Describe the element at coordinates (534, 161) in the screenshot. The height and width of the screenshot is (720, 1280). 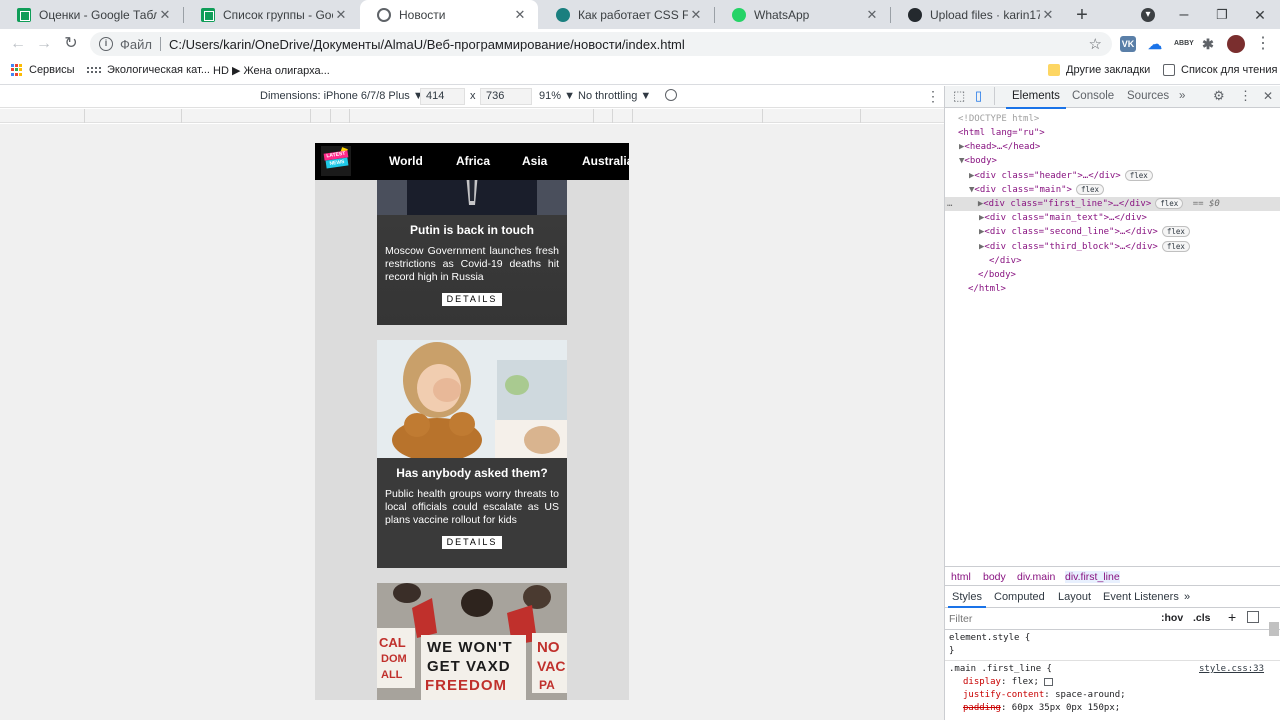
I see `nav-asia: Asia` at that location.